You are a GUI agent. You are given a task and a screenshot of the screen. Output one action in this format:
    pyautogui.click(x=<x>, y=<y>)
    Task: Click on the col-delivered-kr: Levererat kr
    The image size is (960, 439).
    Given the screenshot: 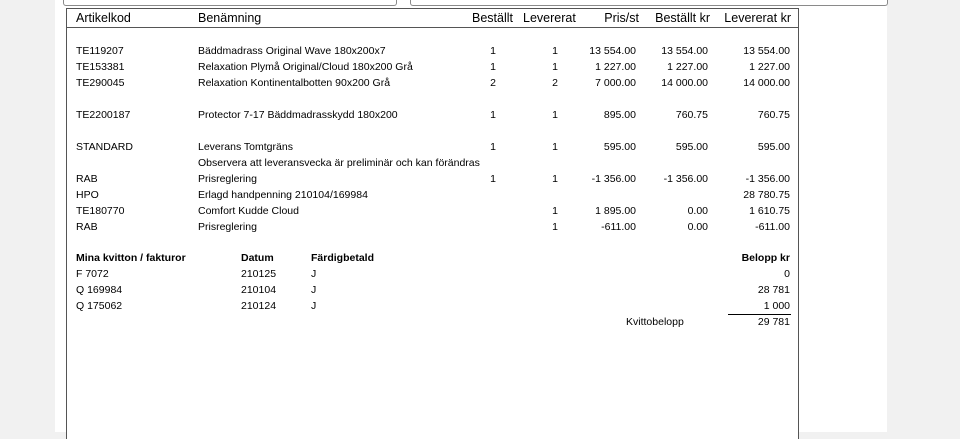 What is the action you would take?
    pyautogui.click(x=757, y=18)
    